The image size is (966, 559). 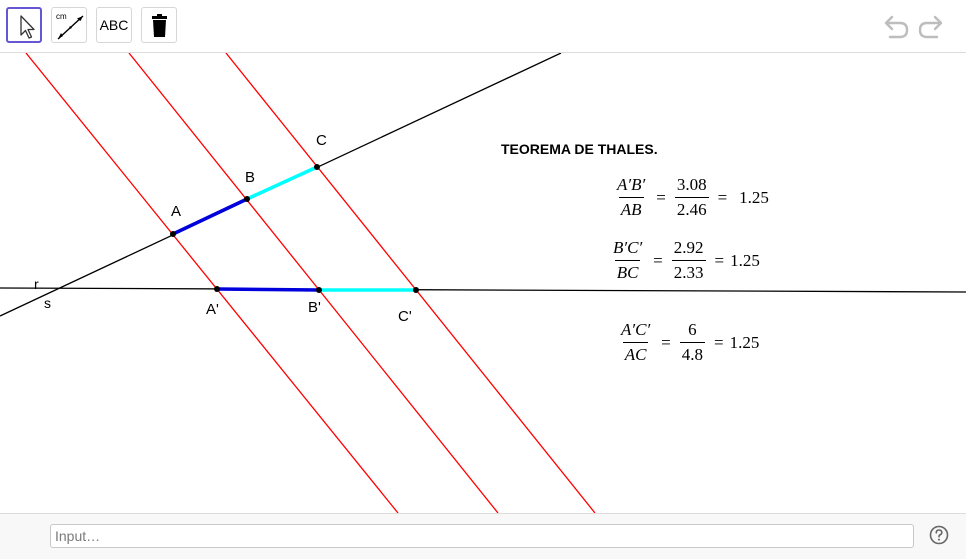 I want to click on fraction-numeric: 2.92 2.33, so click(x=688, y=260).